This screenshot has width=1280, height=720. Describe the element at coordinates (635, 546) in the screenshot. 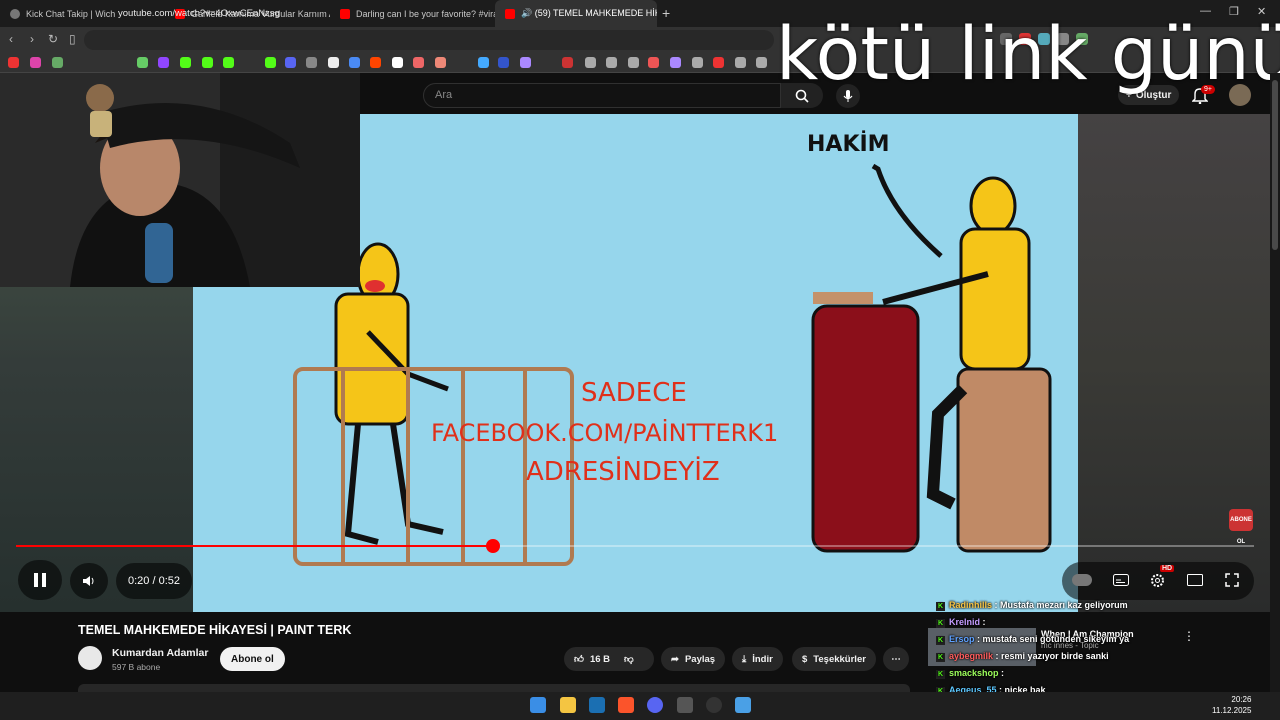

I see `progress-bar` at that location.